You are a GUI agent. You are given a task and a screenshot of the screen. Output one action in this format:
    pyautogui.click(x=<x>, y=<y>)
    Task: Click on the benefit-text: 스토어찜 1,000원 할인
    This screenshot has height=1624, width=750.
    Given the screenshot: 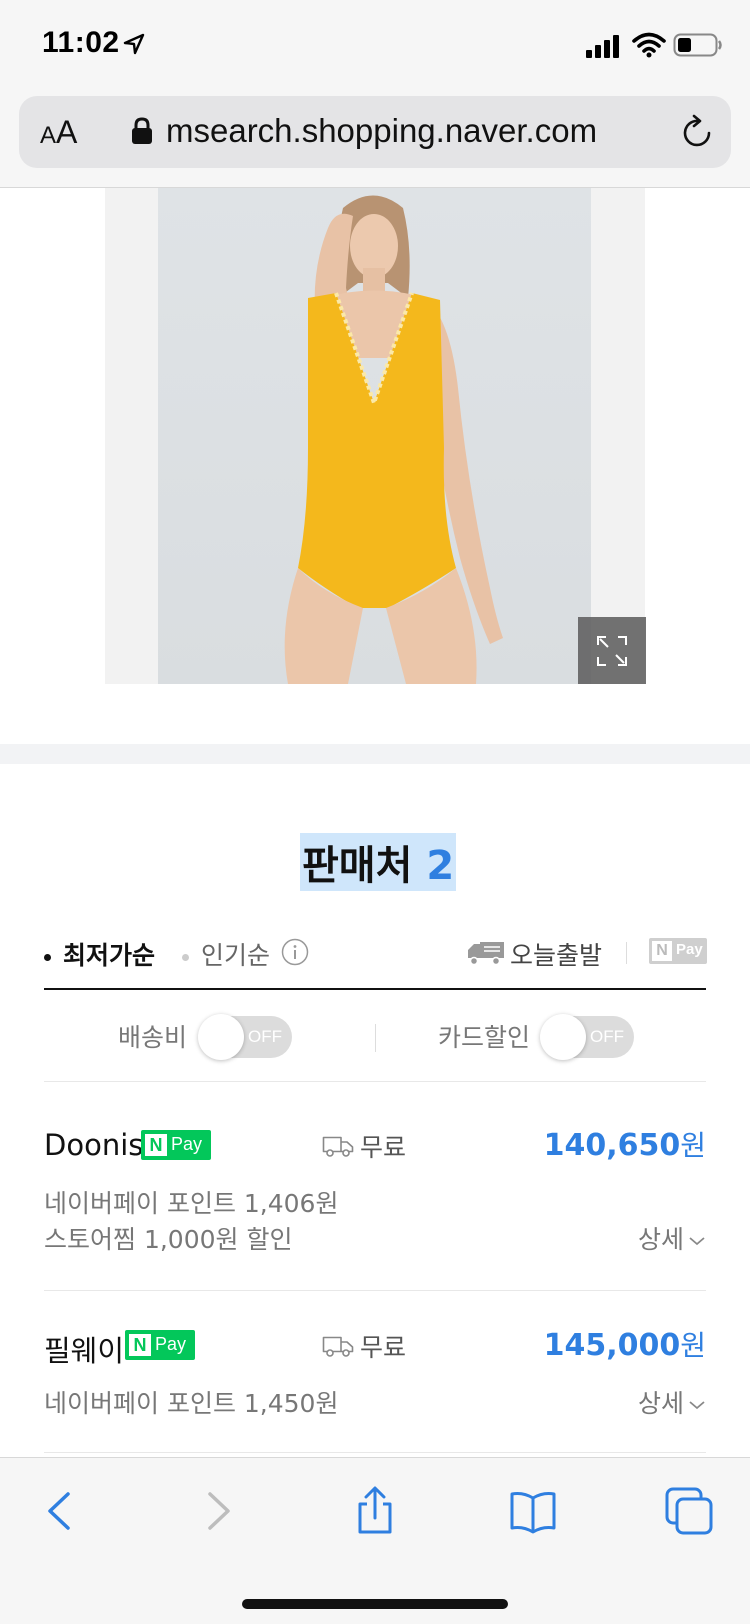 What is the action you would take?
    pyautogui.click(x=168, y=1239)
    